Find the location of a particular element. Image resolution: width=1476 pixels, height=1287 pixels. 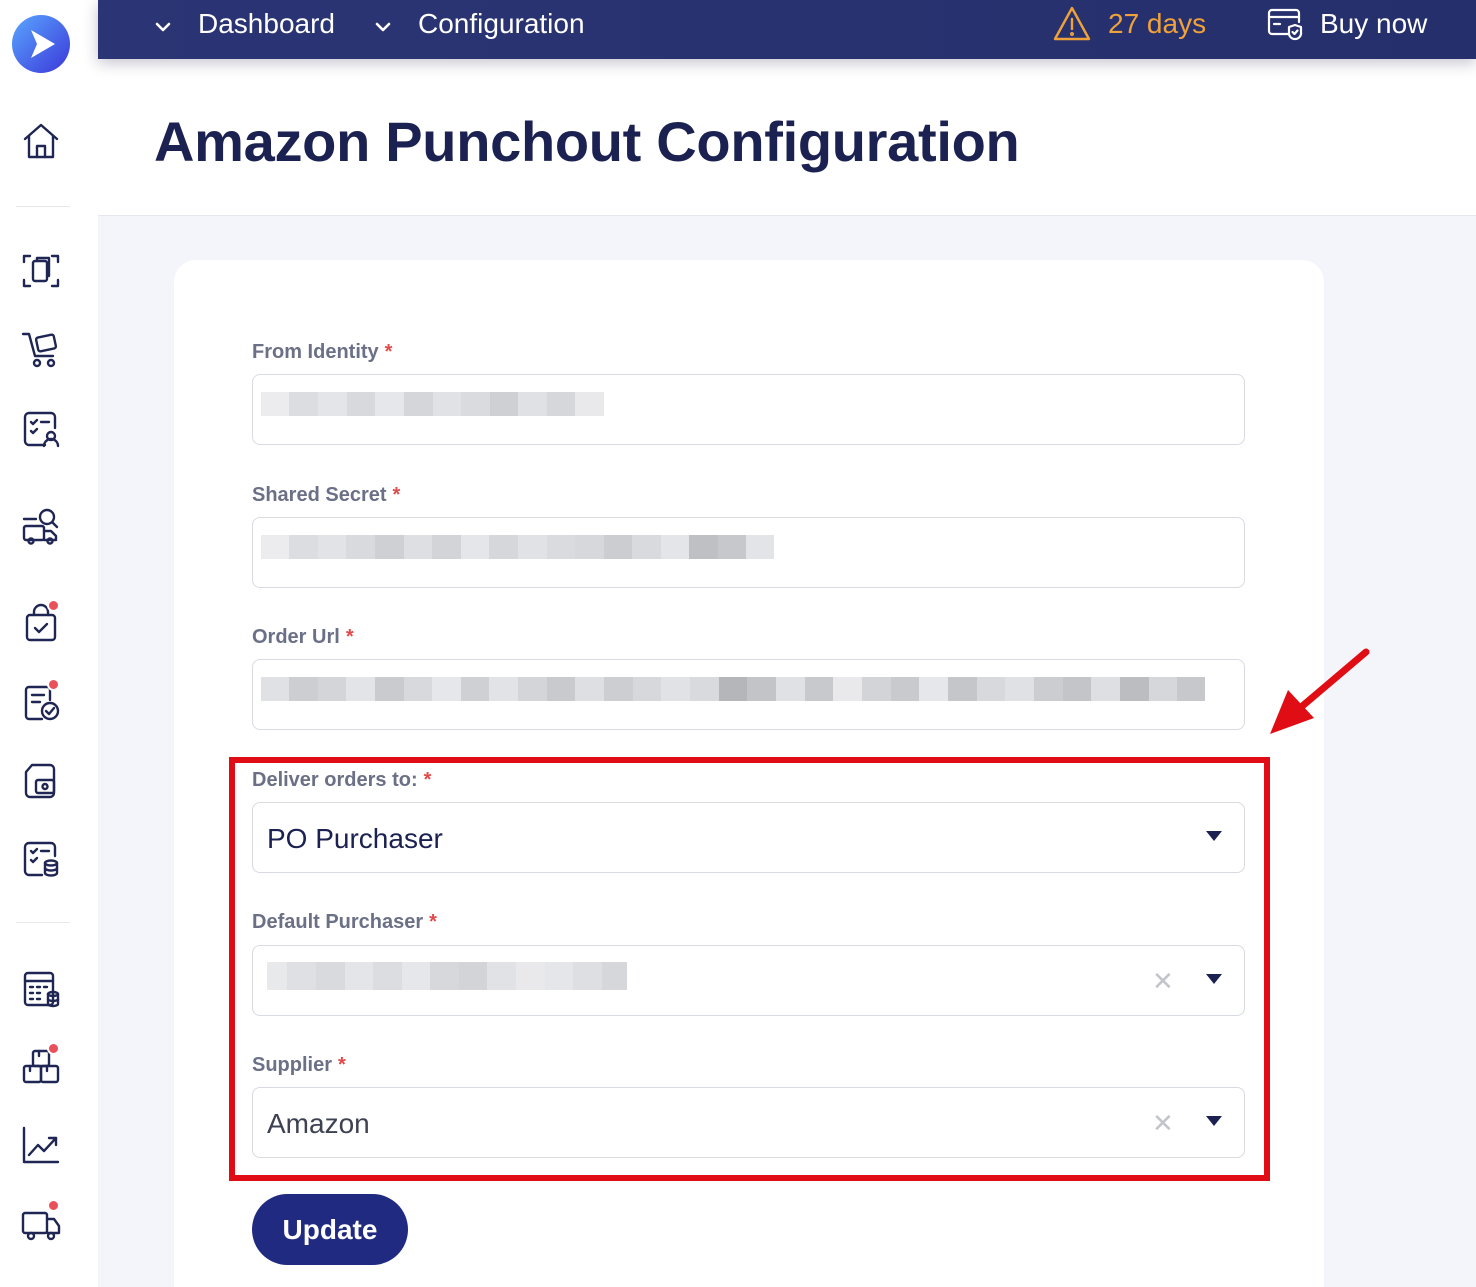

sidebar is located at coordinates (49, 643).